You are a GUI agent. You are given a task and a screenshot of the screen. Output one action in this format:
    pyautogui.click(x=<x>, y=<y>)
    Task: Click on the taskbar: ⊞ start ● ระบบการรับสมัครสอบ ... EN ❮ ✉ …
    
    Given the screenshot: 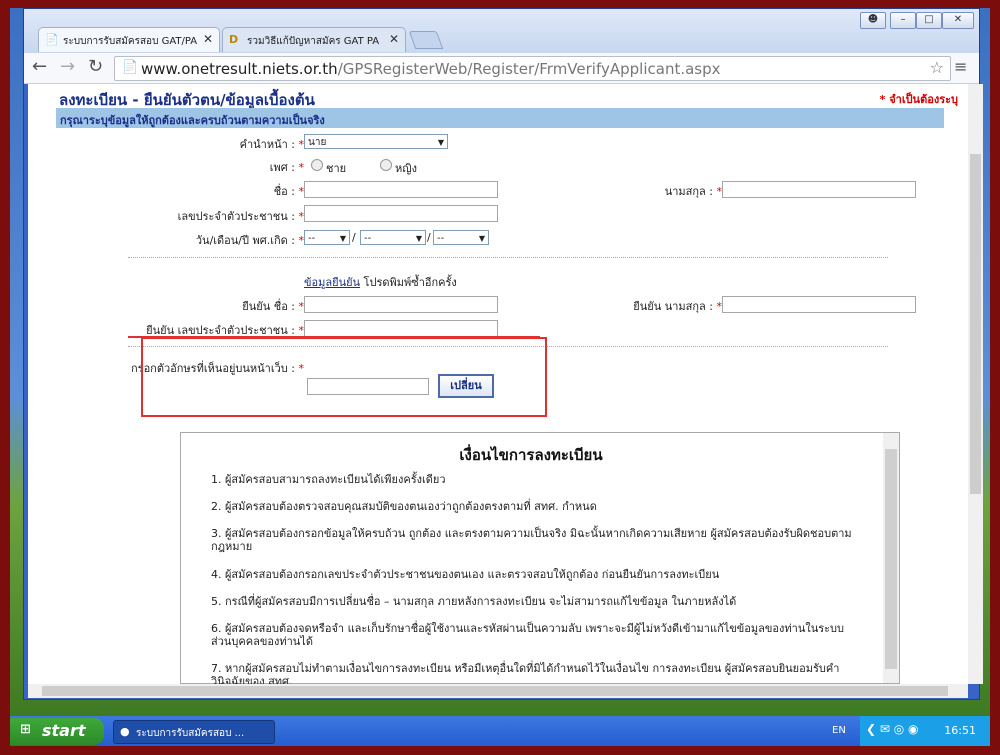 What is the action you would take?
    pyautogui.click(x=500, y=731)
    